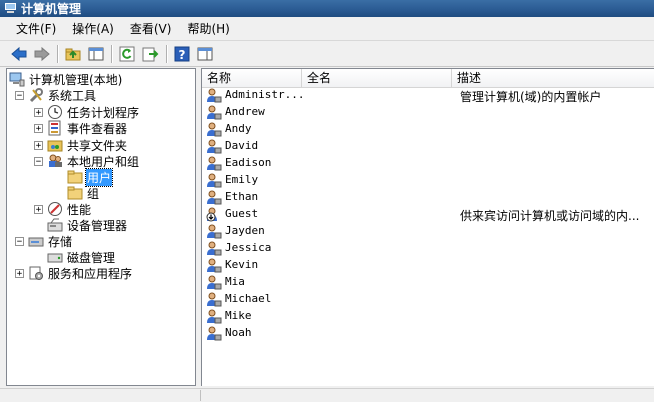 The height and width of the screenshot is (402, 654). What do you see at coordinates (55, 257) in the screenshot?
I see `disk-icon` at bounding box center [55, 257].